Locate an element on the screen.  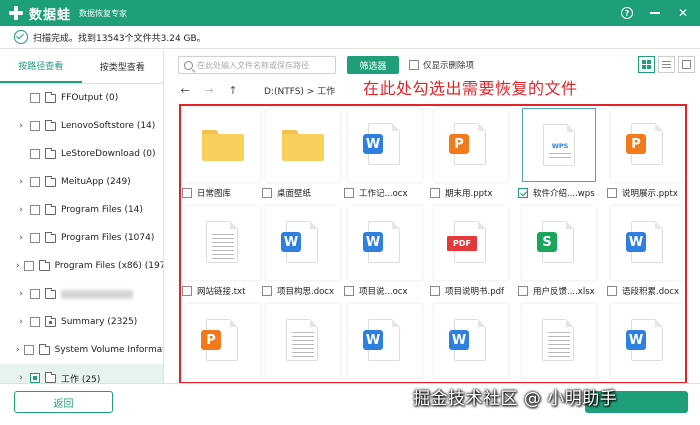
sidebar-item: › Summary (2325) is located at coordinates (81, 322).